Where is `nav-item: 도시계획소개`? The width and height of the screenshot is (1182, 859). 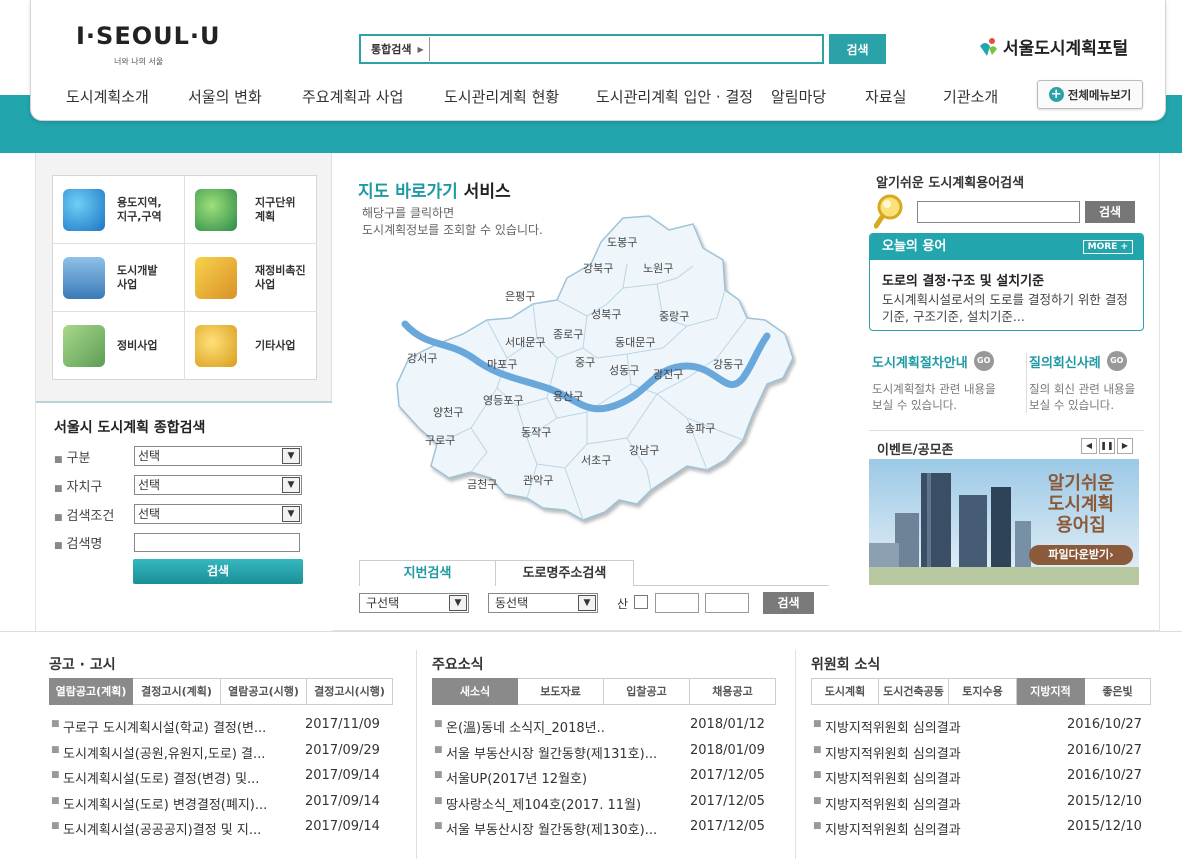
nav-item: 도시계획소개 is located at coordinates (107, 96).